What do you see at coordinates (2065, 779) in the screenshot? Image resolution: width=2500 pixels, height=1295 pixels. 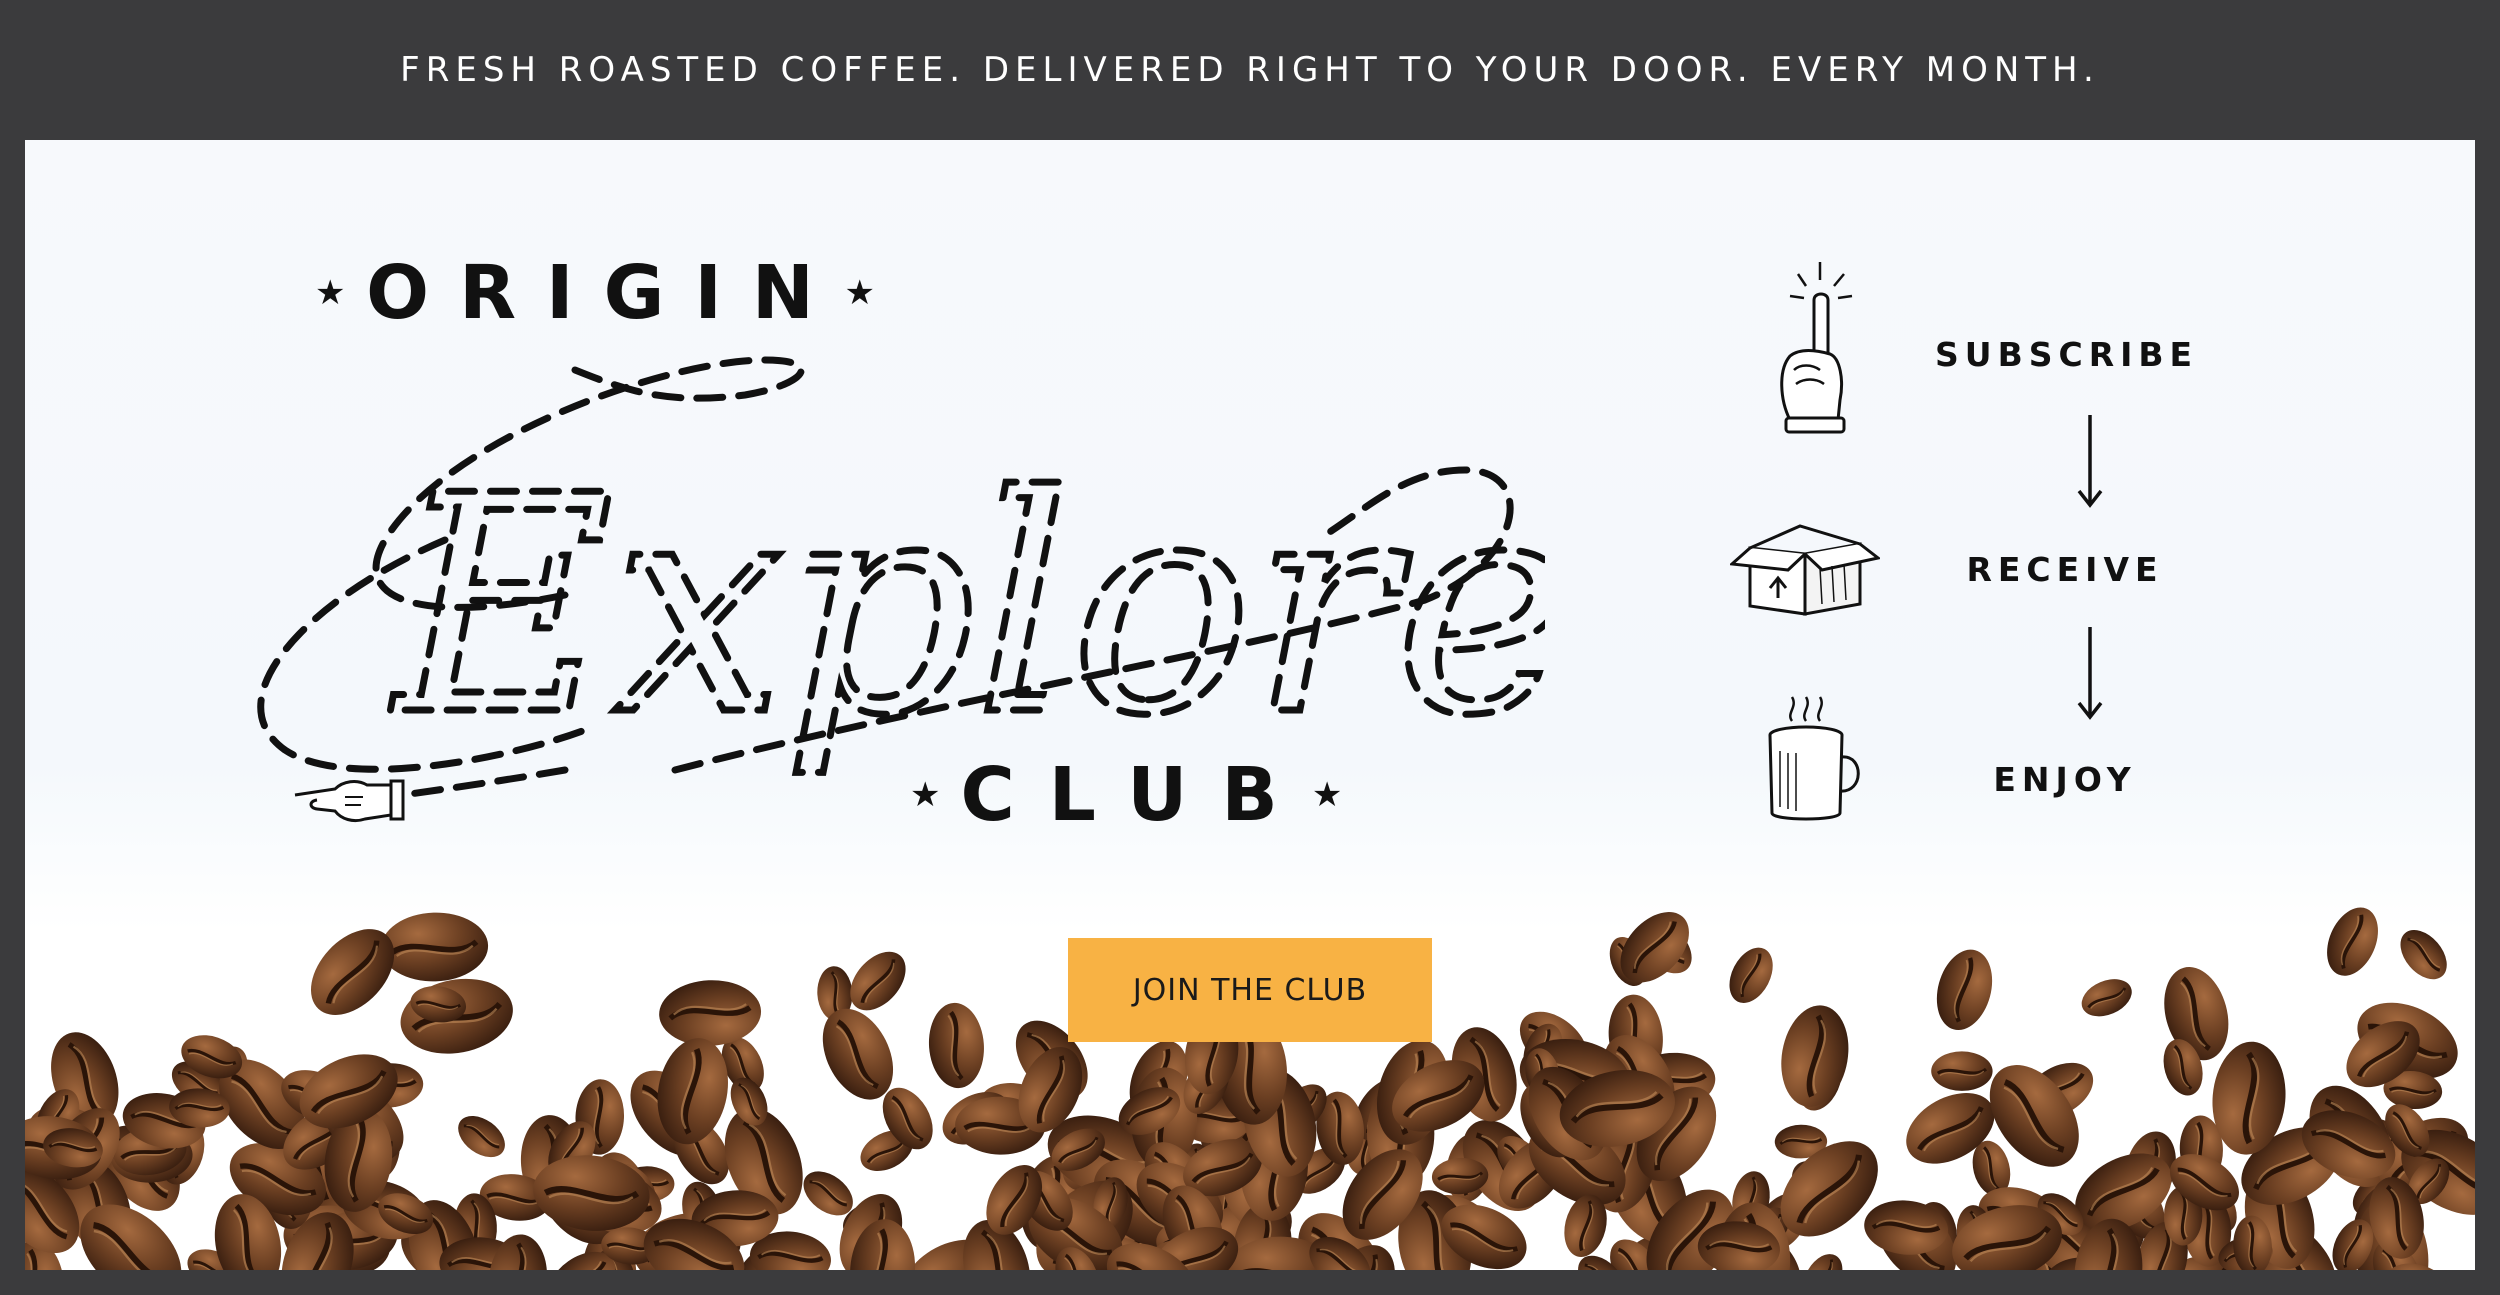 I see `step-enjoy: ENJOY` at bounding box center [2065, 779].